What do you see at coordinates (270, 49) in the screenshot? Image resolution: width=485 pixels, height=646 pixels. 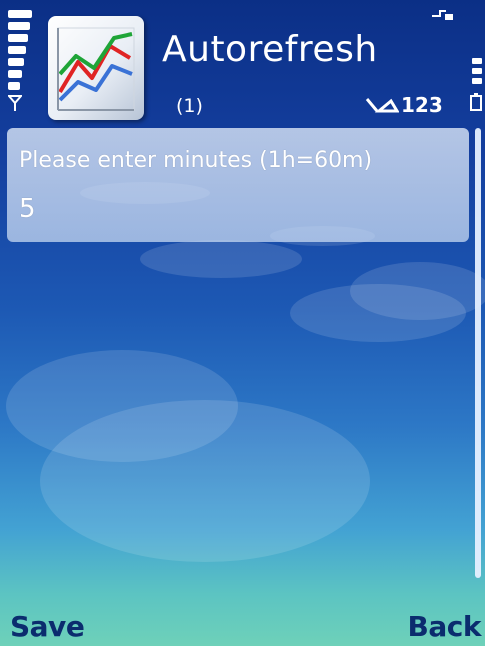 I see `app-title: Autorefresh` at bounding box center [270, 49].